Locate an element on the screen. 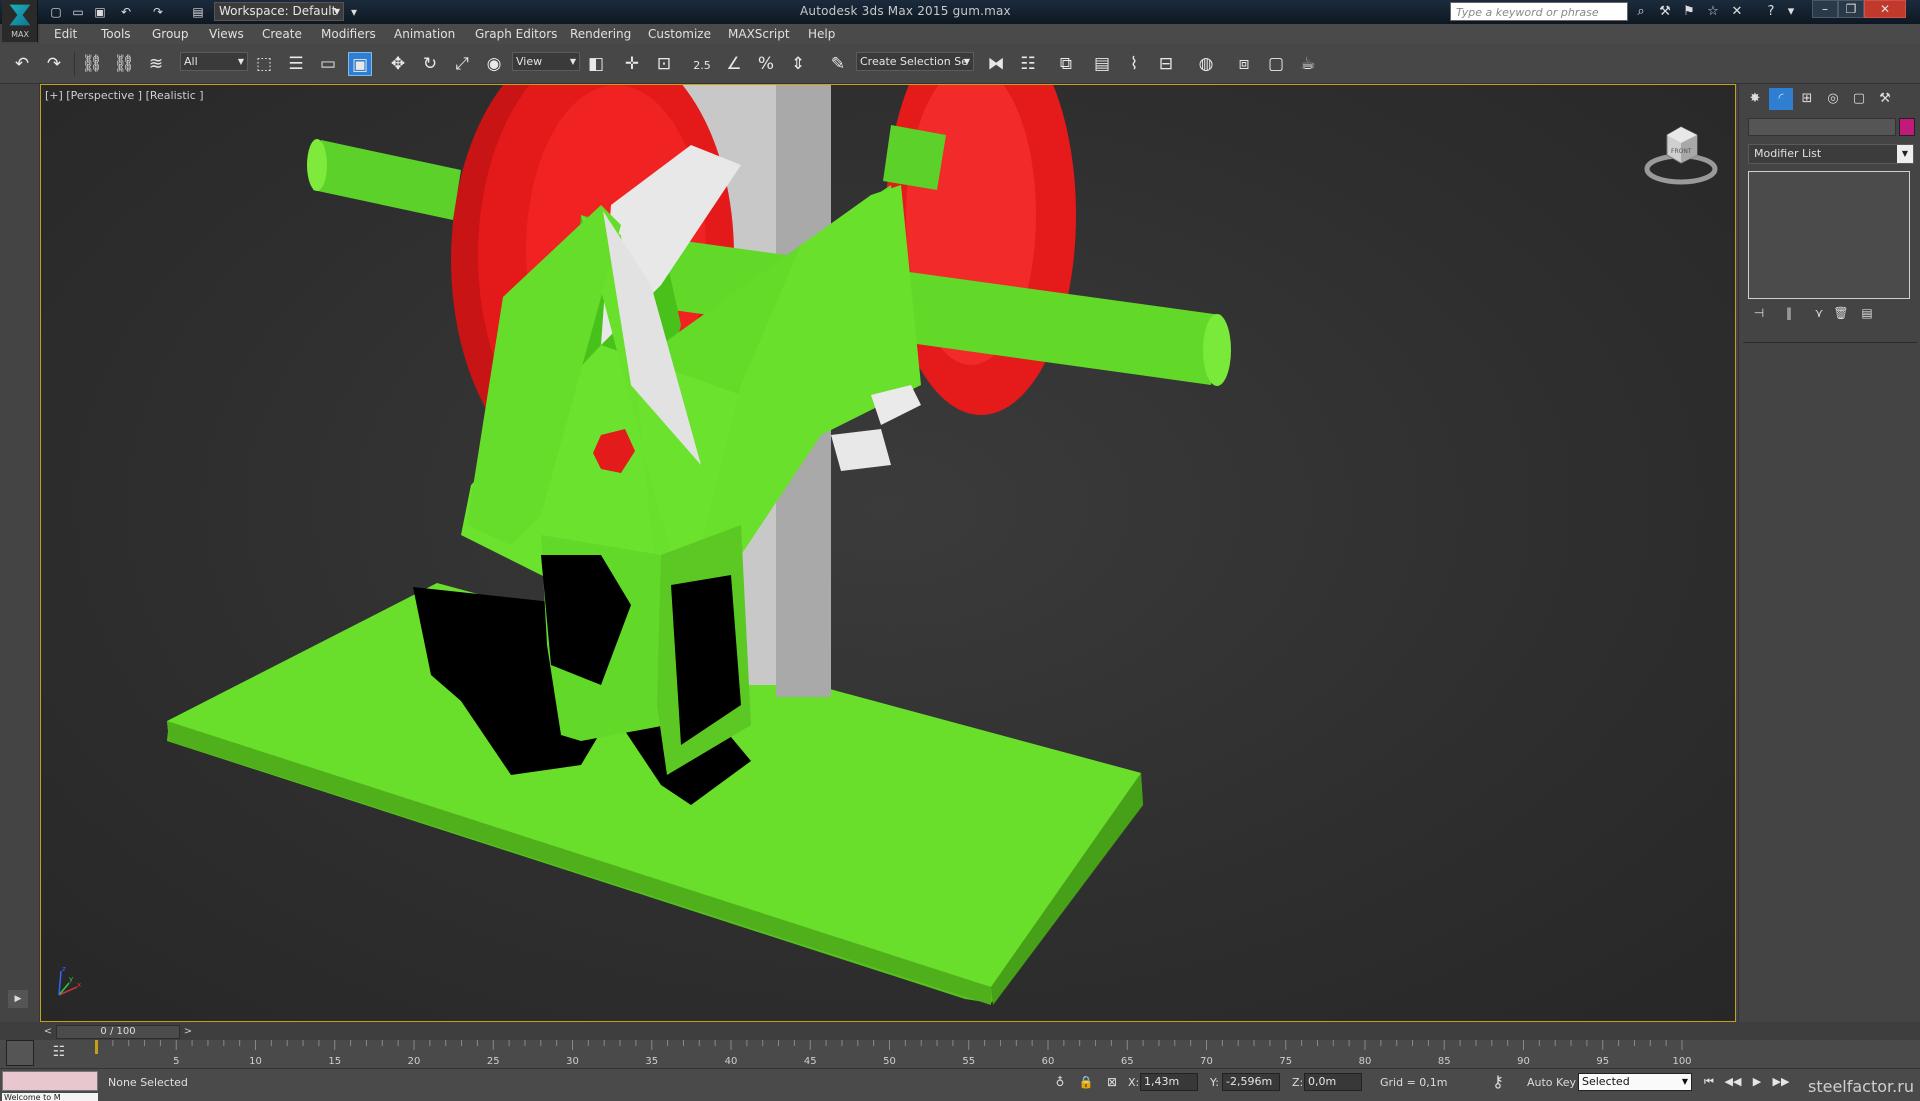 Image resolution: width=1920 pixels, height=1101 pixels. menu-help: Help is located at coordinates (821, 34).